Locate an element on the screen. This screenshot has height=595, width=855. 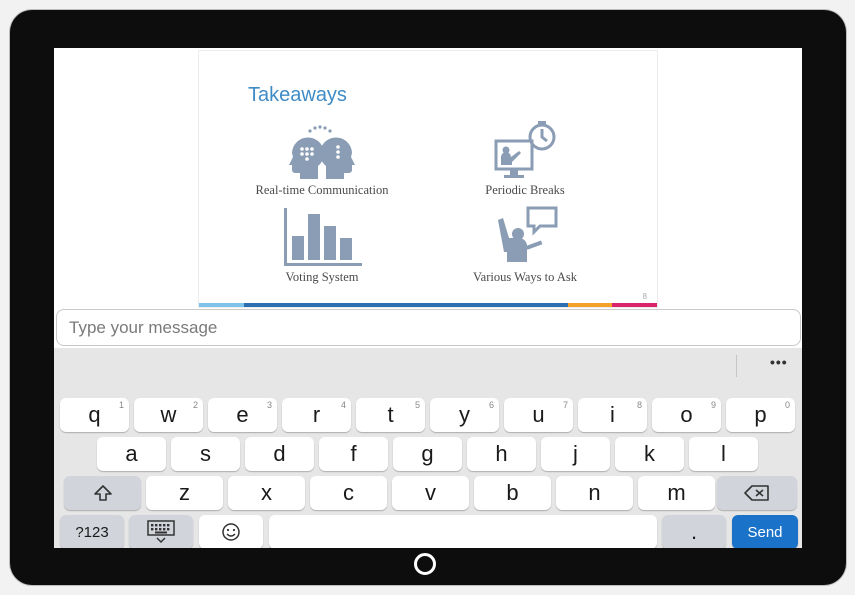
key-e: e3 is located at coordinates (242, 415).